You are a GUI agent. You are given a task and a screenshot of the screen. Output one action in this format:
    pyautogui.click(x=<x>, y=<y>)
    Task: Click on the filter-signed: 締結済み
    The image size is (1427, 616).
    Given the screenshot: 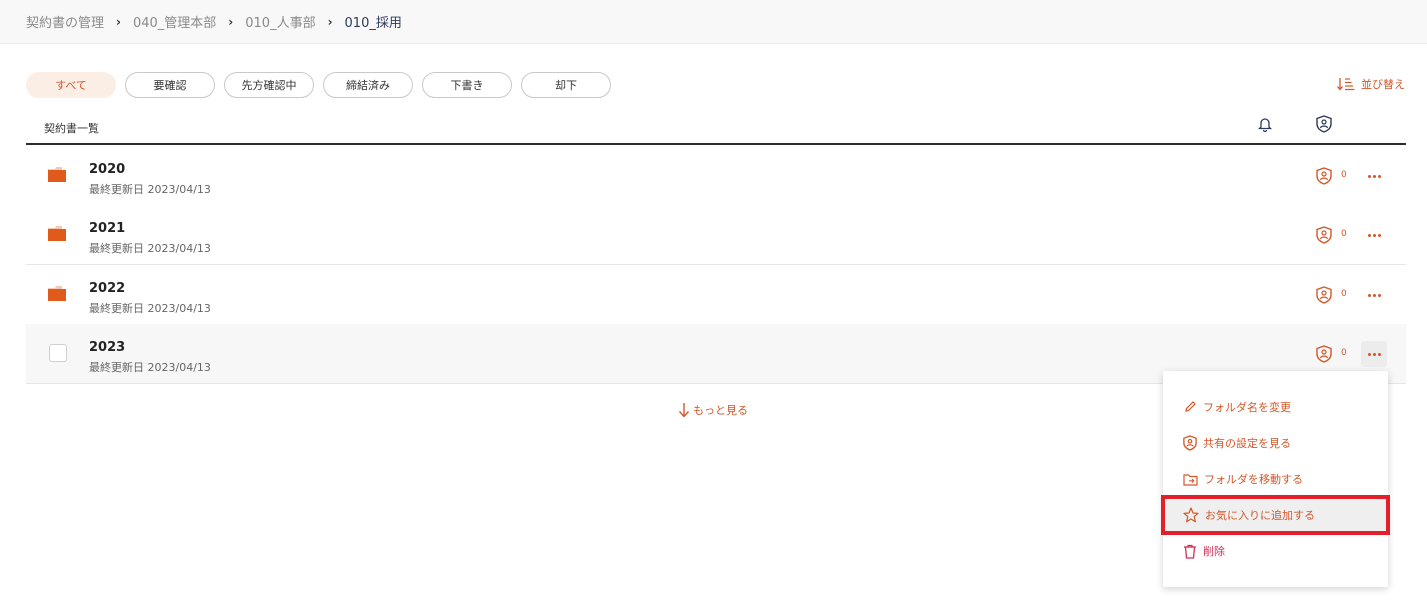 What is the action you would take?
    pyautogui.click(x=368, y=85)
    